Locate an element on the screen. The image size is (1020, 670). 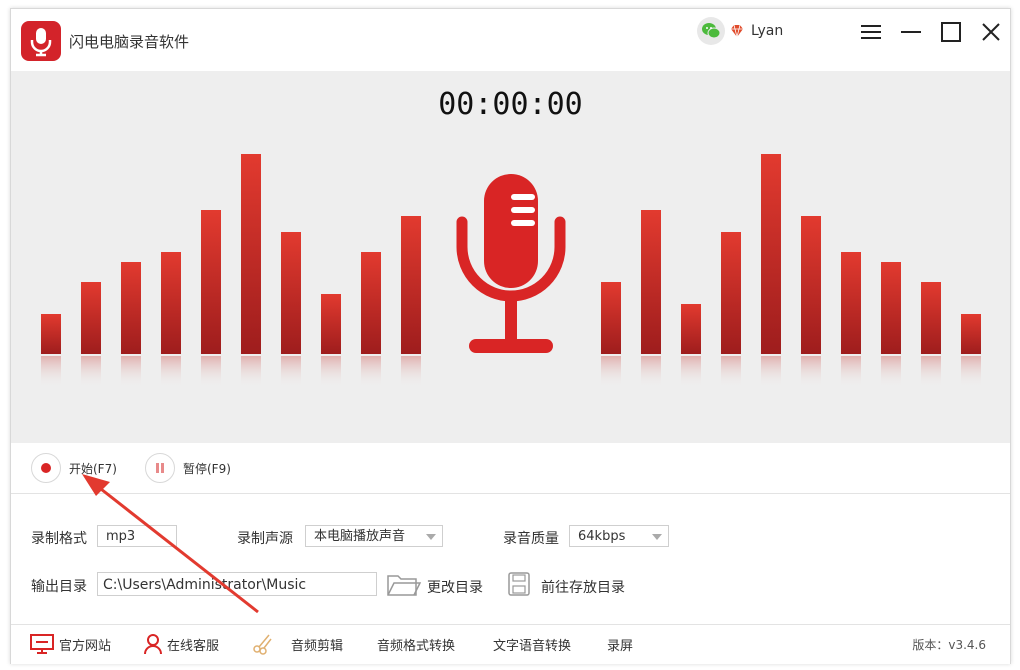
pause-icon is located at coordinates (160, 468).